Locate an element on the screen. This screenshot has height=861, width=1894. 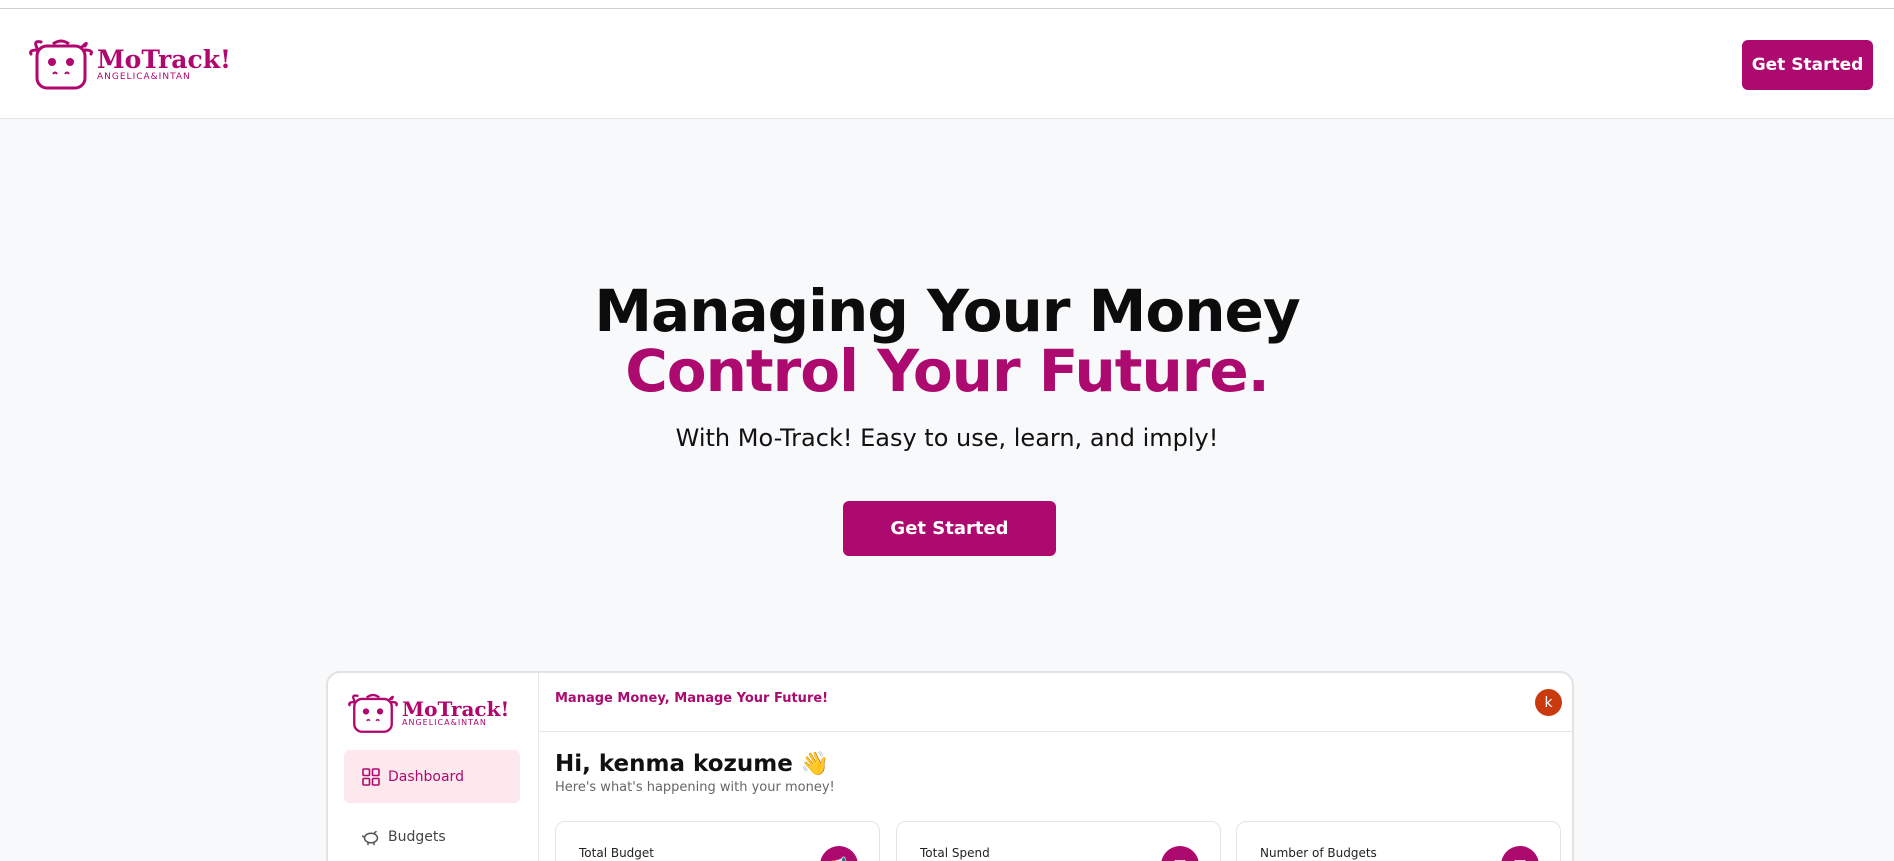
total-spend-card: Total Spend ▣ is located at coordinates (1058, 841).